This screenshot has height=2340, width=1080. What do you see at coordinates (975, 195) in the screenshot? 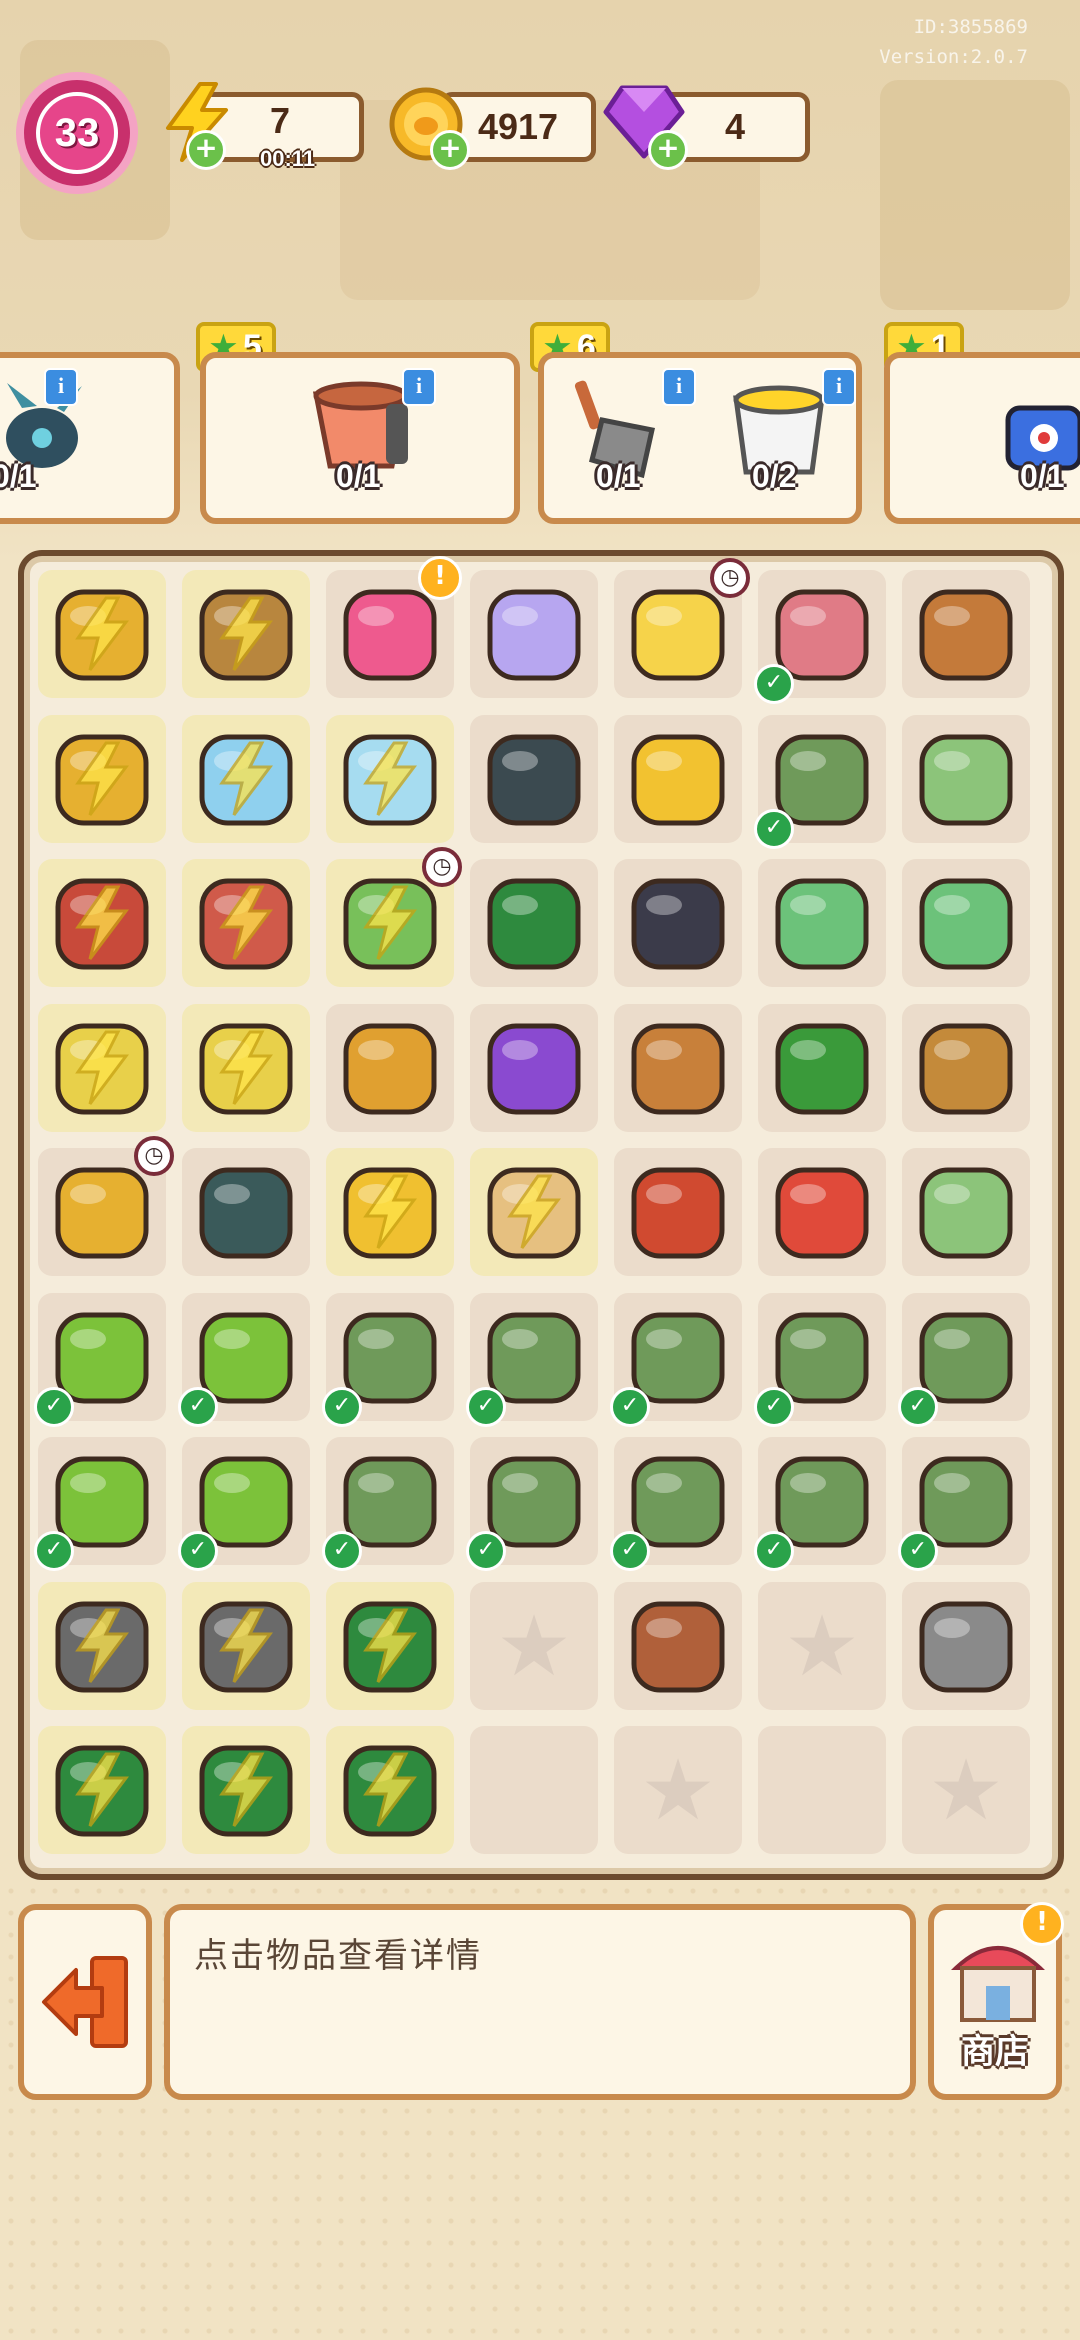
I see `background-shelf` at bounding box center [975, 195].